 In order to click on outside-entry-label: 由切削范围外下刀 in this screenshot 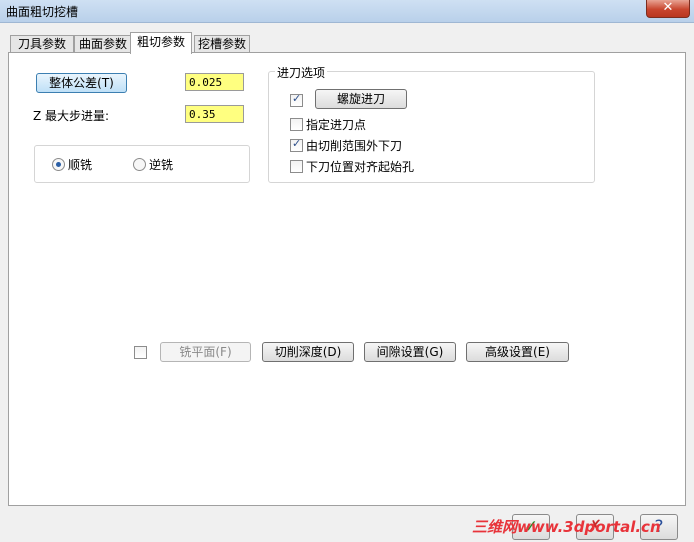, I will do `click(354, 146)`.